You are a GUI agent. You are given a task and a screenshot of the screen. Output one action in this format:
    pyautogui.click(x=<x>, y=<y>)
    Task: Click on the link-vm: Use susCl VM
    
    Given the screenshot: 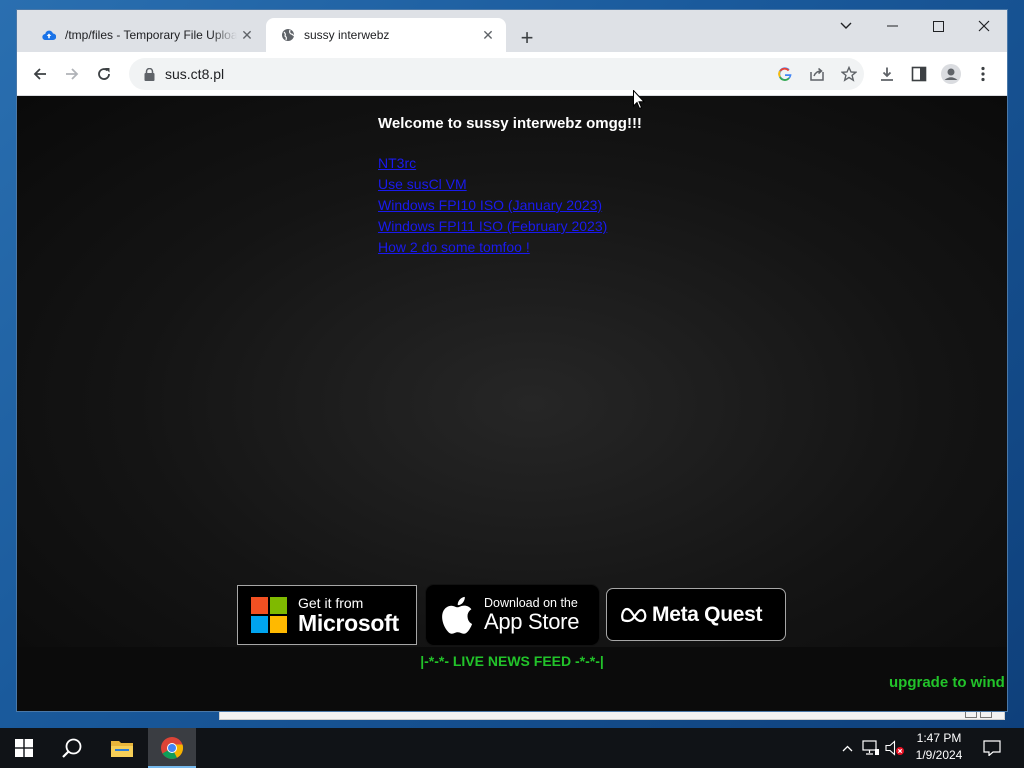 What is the action you would take?
    pyautogui.click(x=492, y=184)
    